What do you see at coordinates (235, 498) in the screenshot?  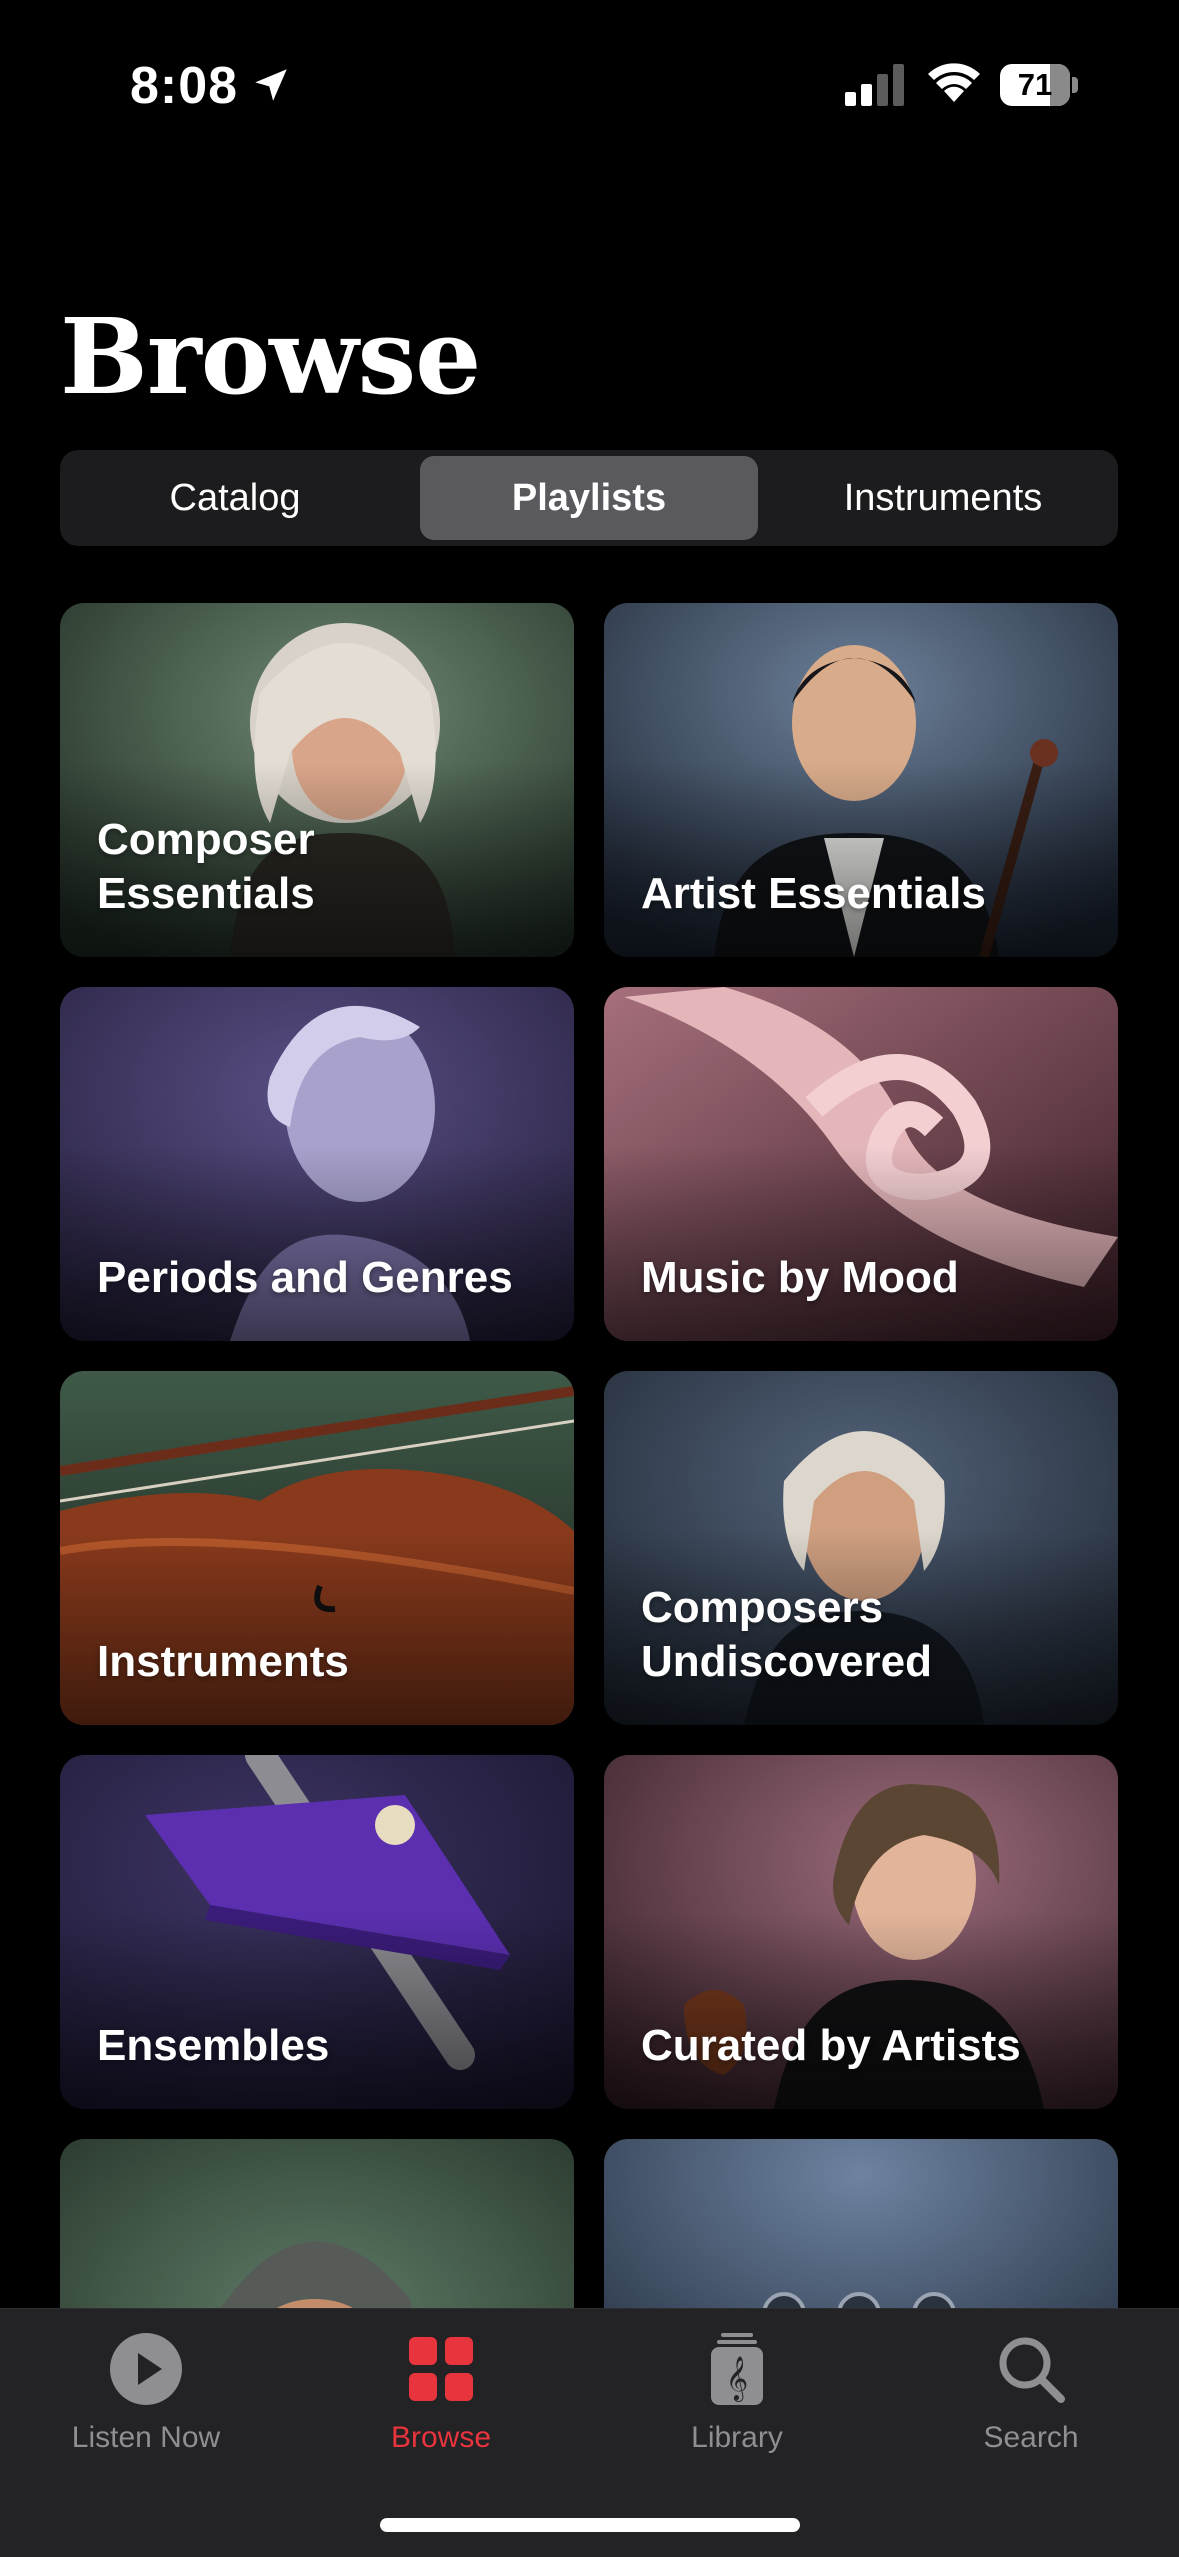 I see `segment-catalog: Catalog` at bounding box center [235, 498].